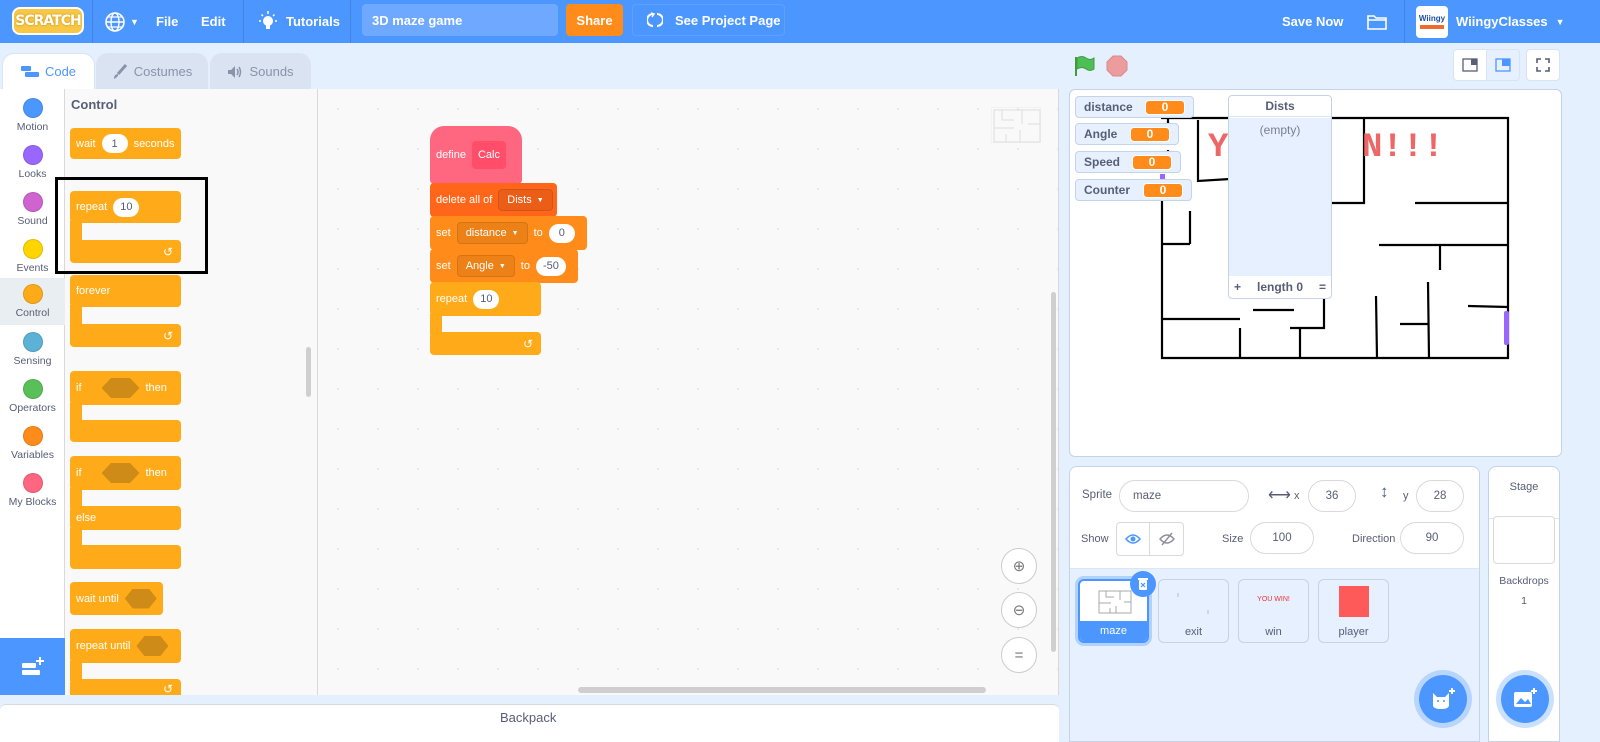 The image size is (1600, 742). Describe the element at coordinates (529, 723) in the screenshot. I see `backpack: Backpack` at that location.